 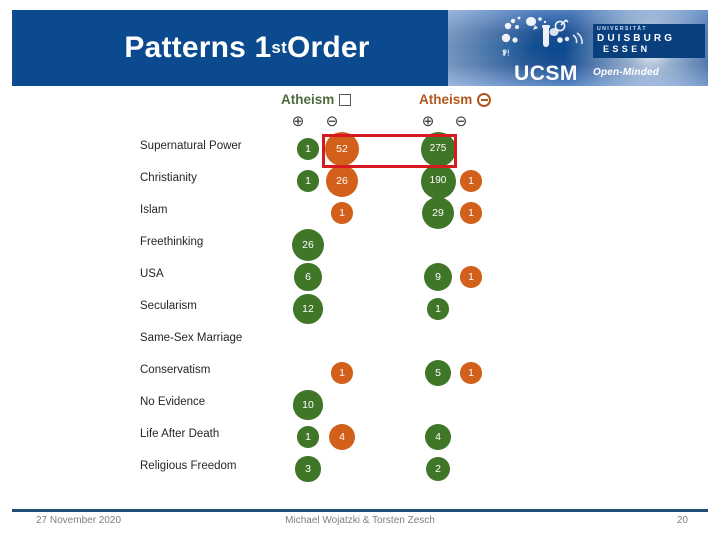 I want to click on row-label: No Evidence, so click(x=173, y=402).